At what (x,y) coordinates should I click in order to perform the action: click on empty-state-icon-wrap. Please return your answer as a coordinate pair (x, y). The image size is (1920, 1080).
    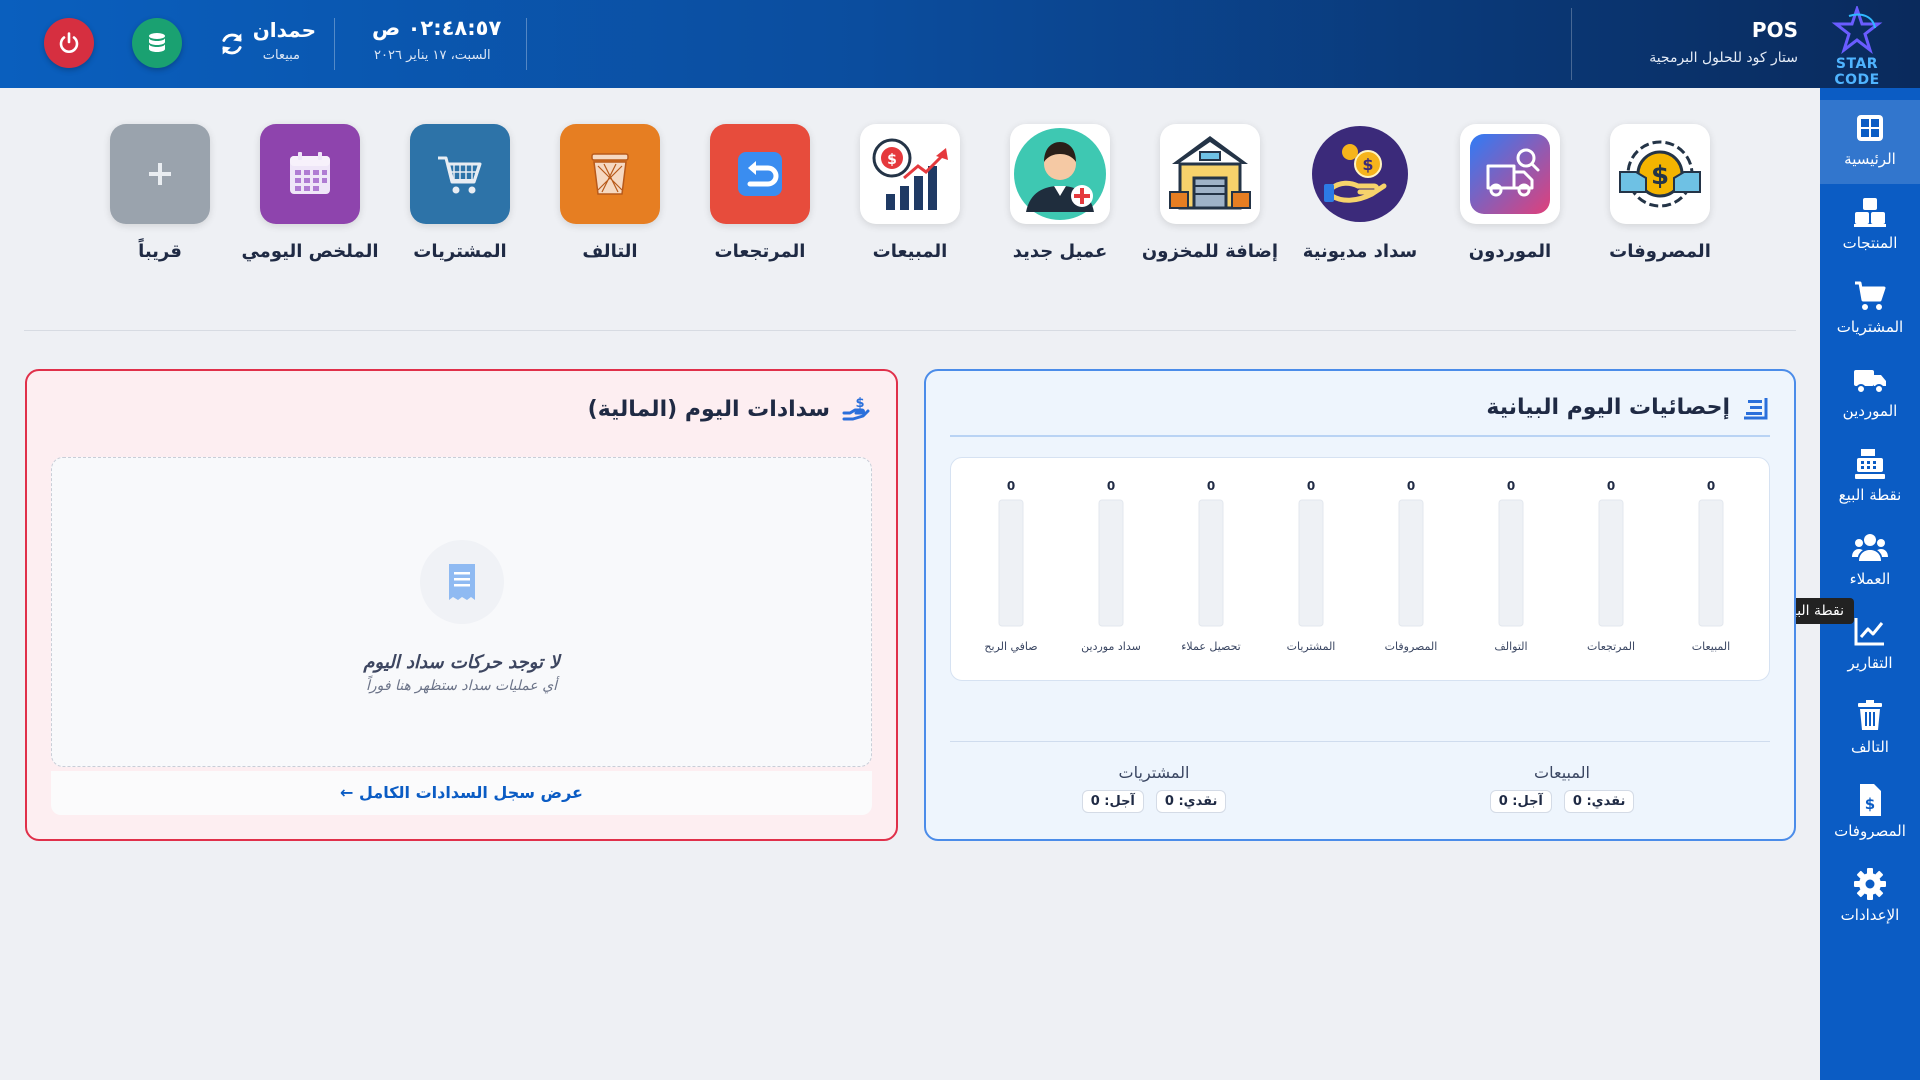
    Looking at the image, I should click on (461, 582).